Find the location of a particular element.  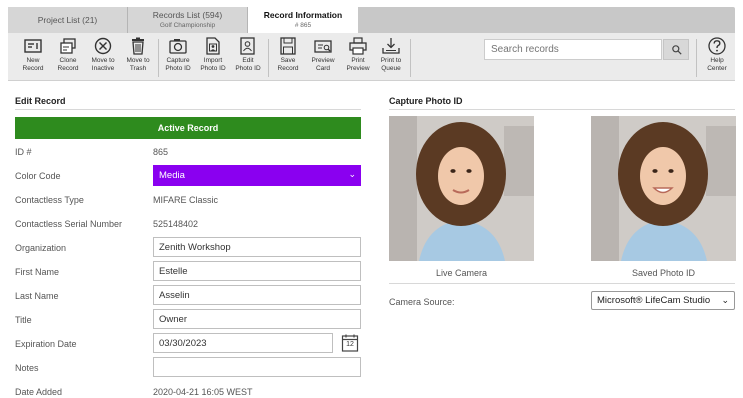

import-photo-icon is located at coordinates (213, 46).